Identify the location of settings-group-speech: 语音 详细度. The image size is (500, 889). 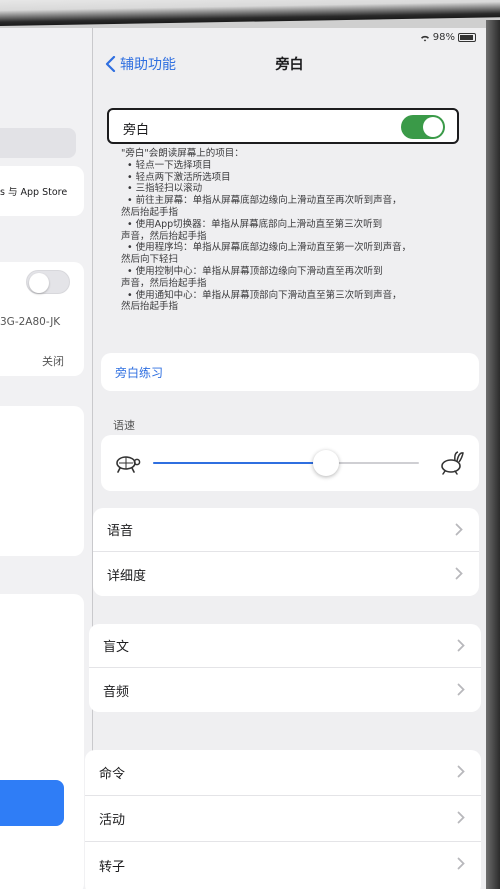
(286, 552).